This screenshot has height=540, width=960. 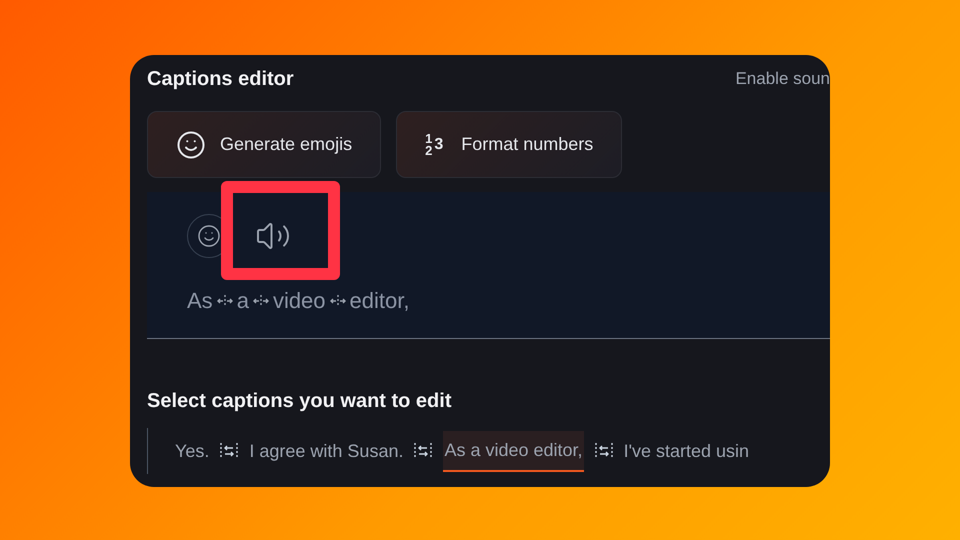 I want to click on caption-word: video, so click(x=299, y=300).